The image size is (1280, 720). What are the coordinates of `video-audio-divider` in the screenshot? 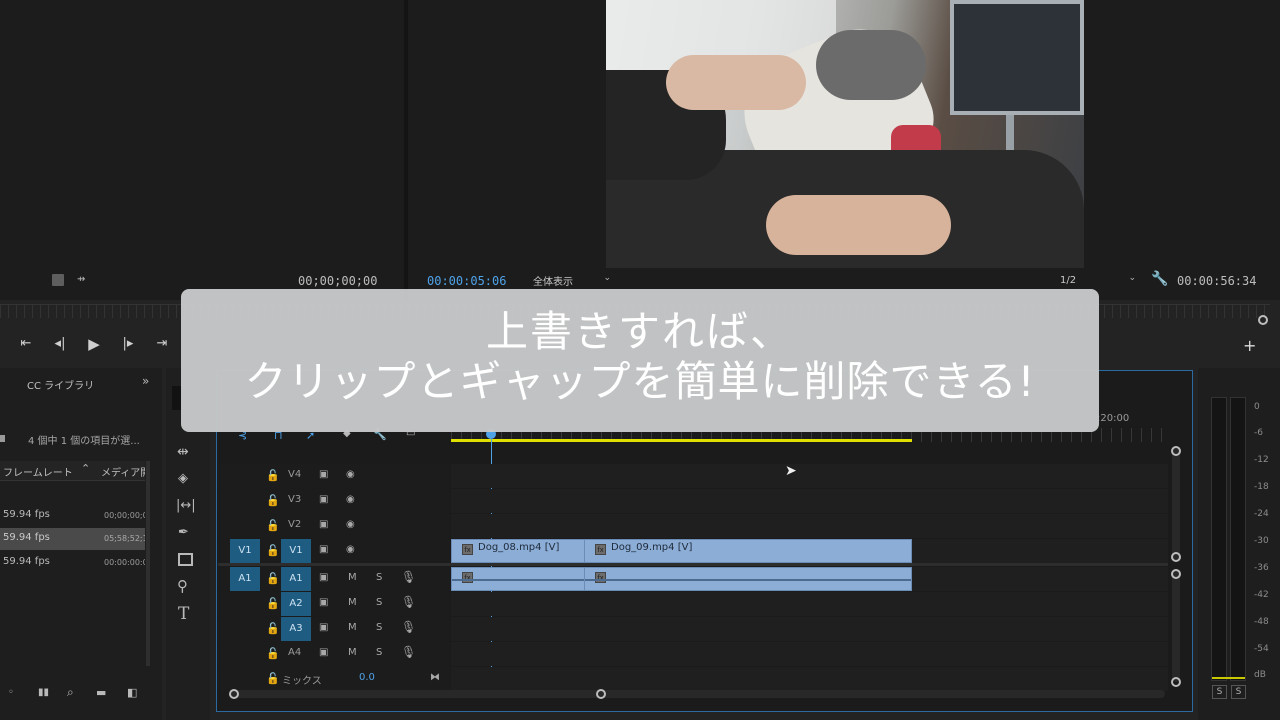 It's located at (693, 564).